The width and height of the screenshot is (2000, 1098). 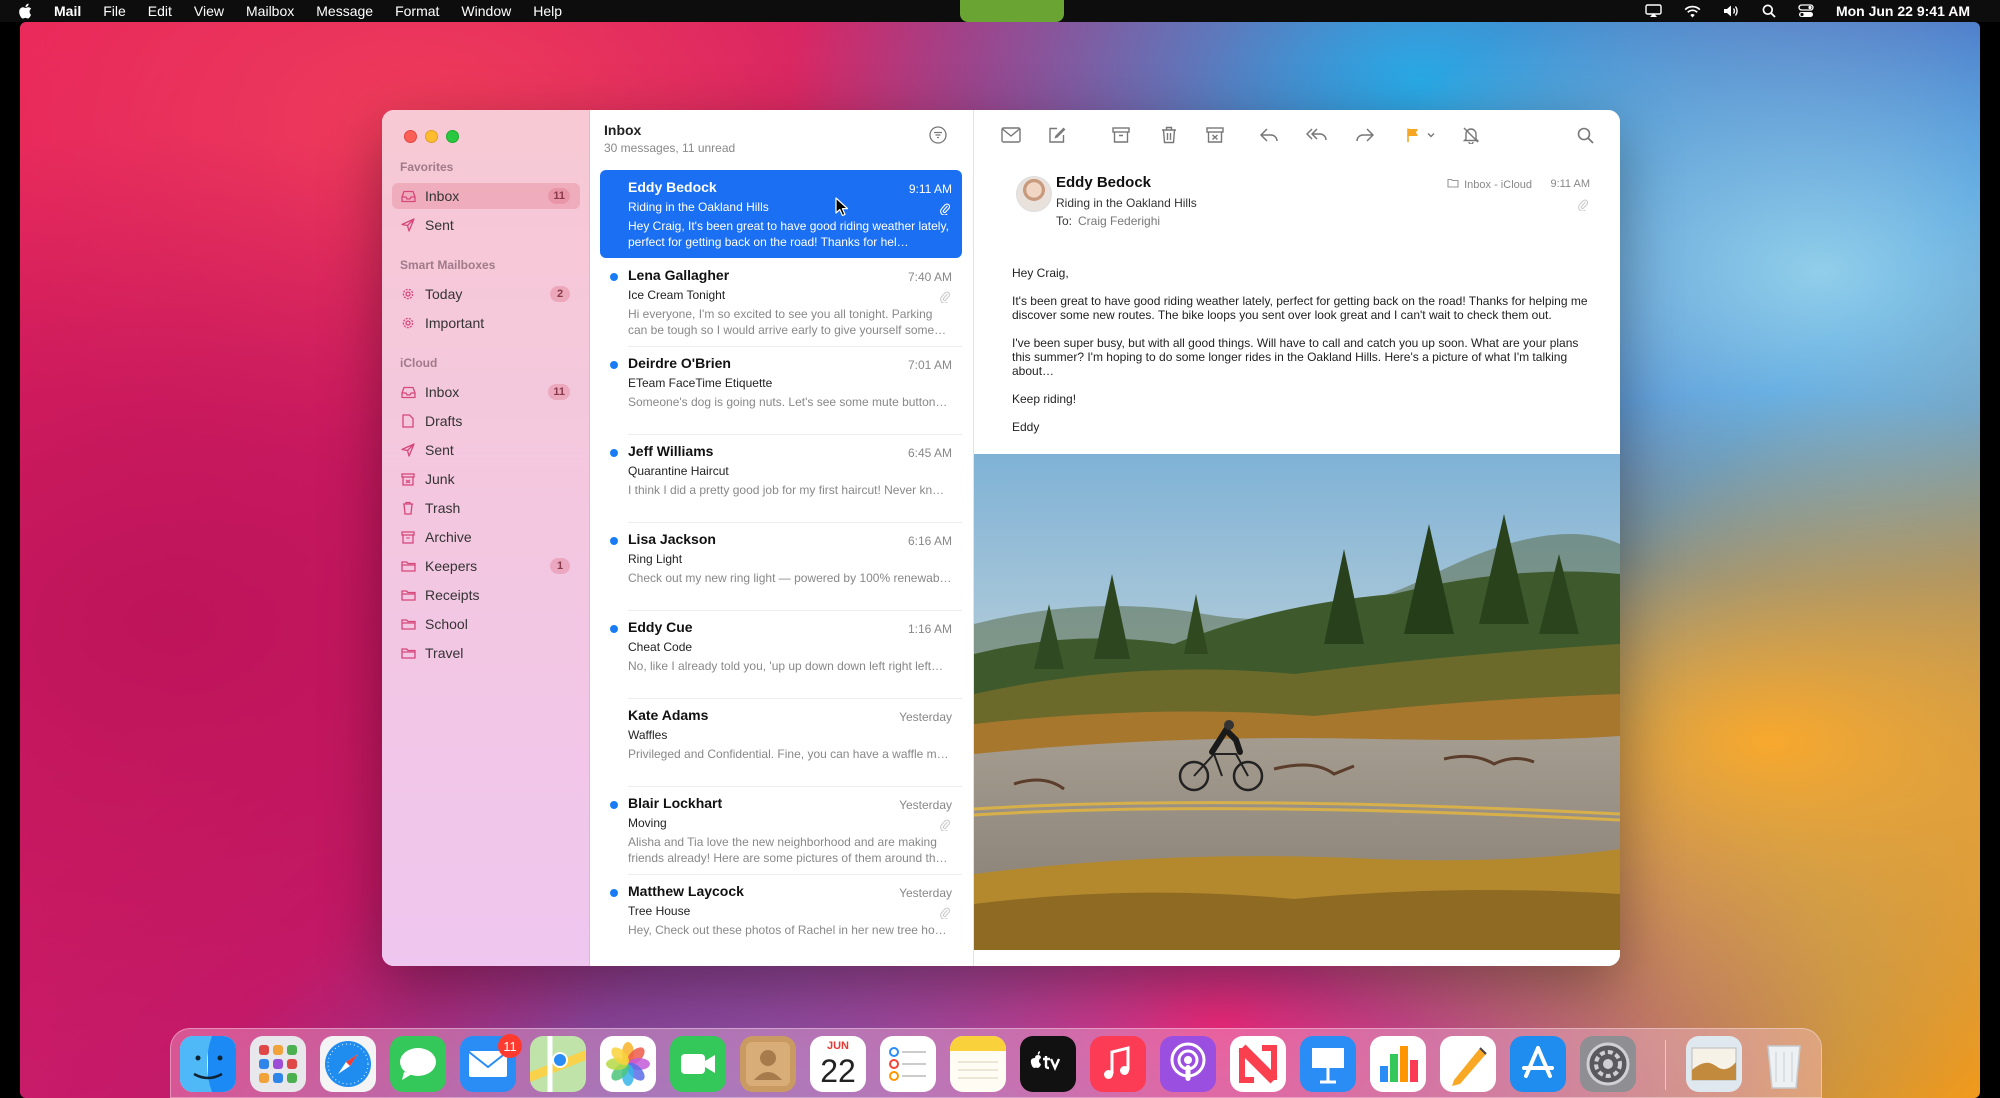 I want to click on archive-icon, so click(x=1121, y=135).